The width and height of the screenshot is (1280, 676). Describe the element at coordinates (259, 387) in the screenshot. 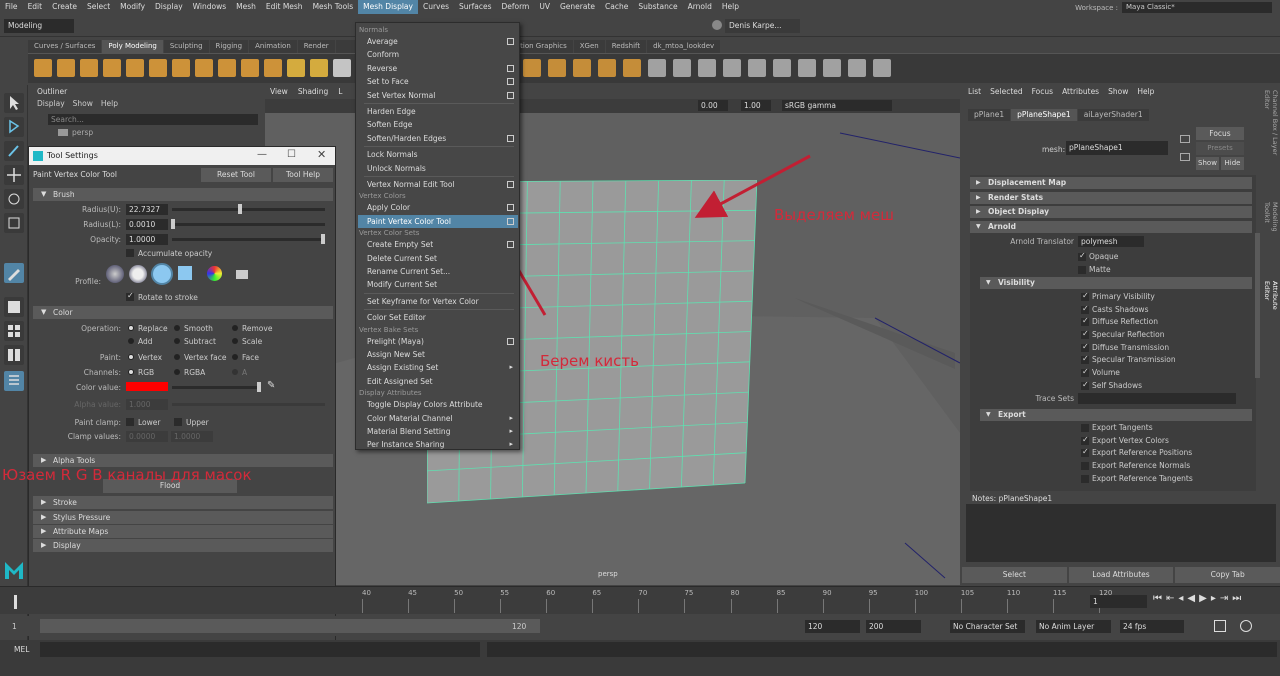

I see `color-value-slider-handle` at that location.